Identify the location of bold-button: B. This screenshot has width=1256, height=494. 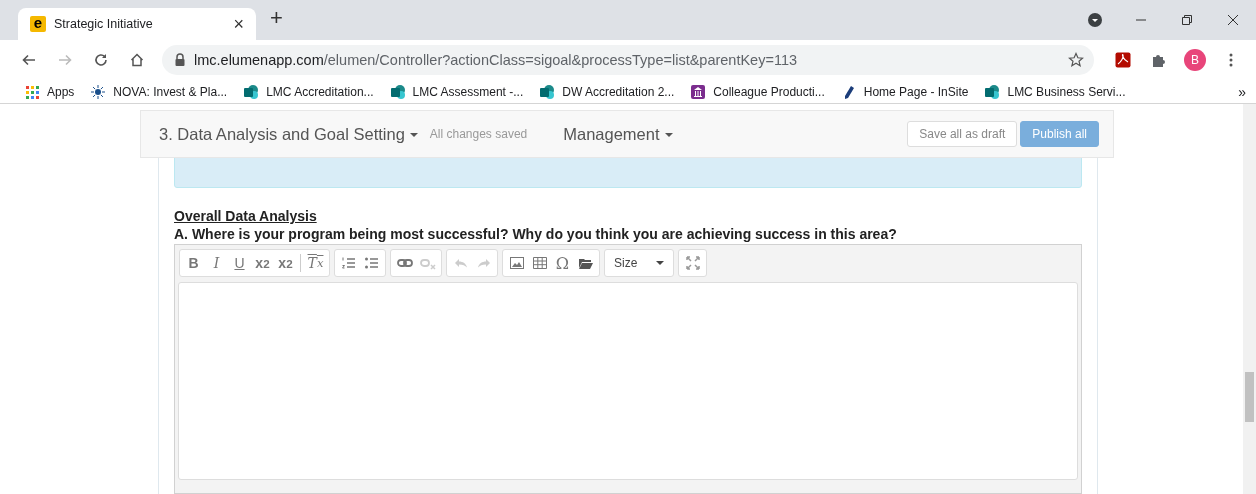
(193, 263).